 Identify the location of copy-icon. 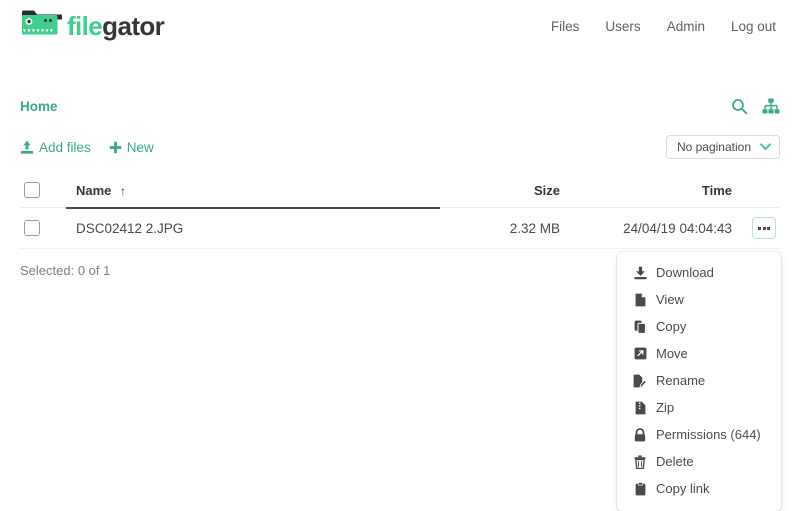
(640, 327).